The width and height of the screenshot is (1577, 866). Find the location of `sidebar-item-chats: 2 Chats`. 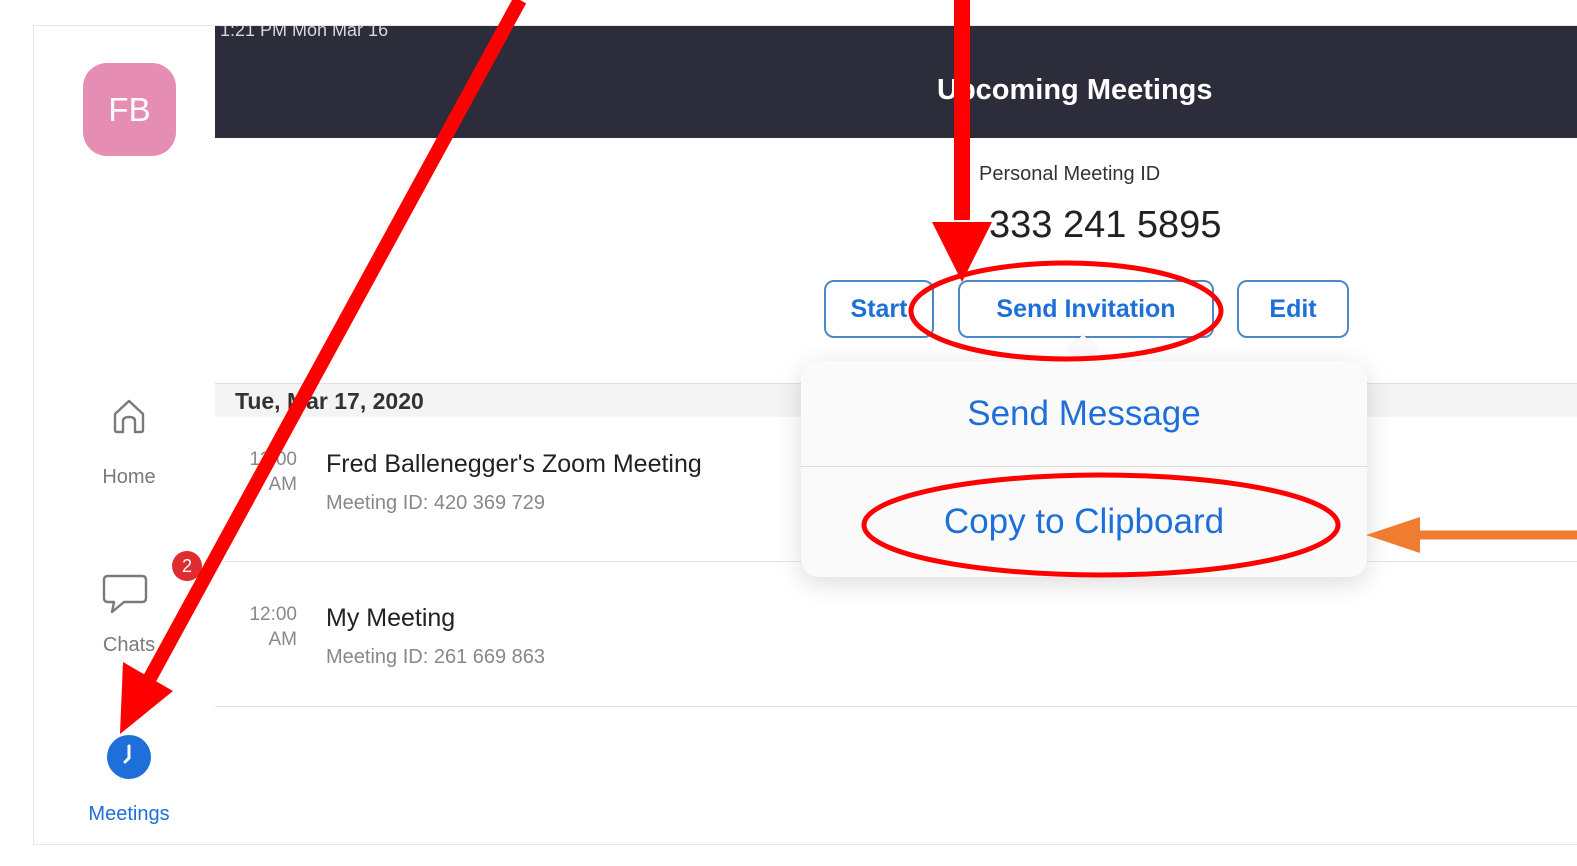

sidebar-item-chats: 2 Chats is located at coordinates (133, 606).